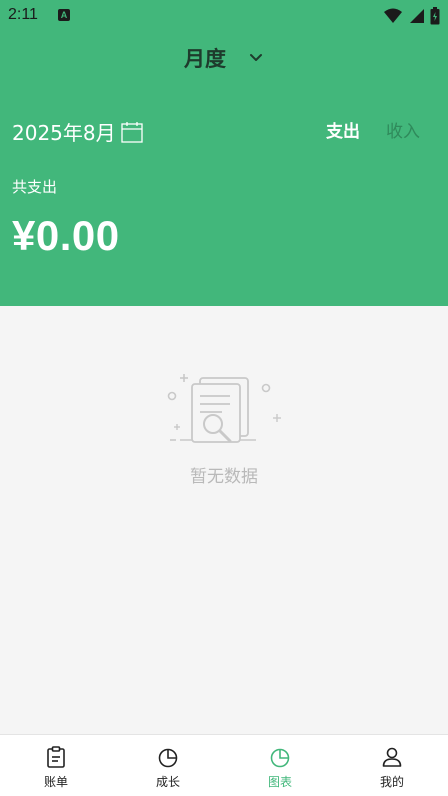 Image resolution: width=448 pixels, height=796 pixels. I want to click on tab-bills: 账单, so click(56, 765).